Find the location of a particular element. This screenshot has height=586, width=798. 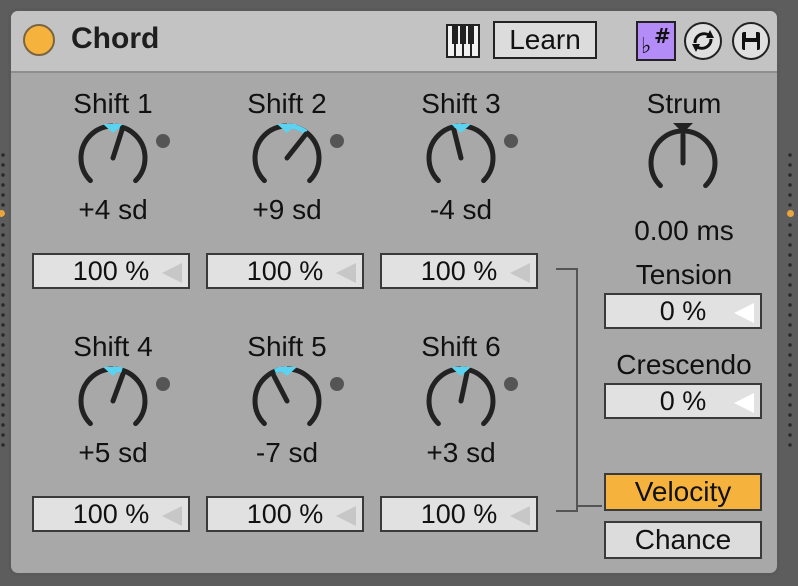

shift-2-value: +9 sd is located at coordinates (287, 209).